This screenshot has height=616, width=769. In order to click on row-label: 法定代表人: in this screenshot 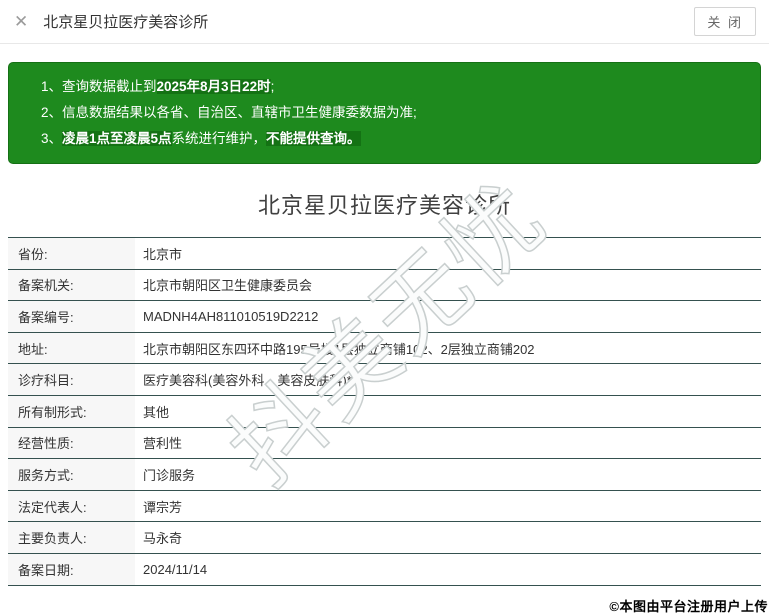, I will do `click(71, 506)`.